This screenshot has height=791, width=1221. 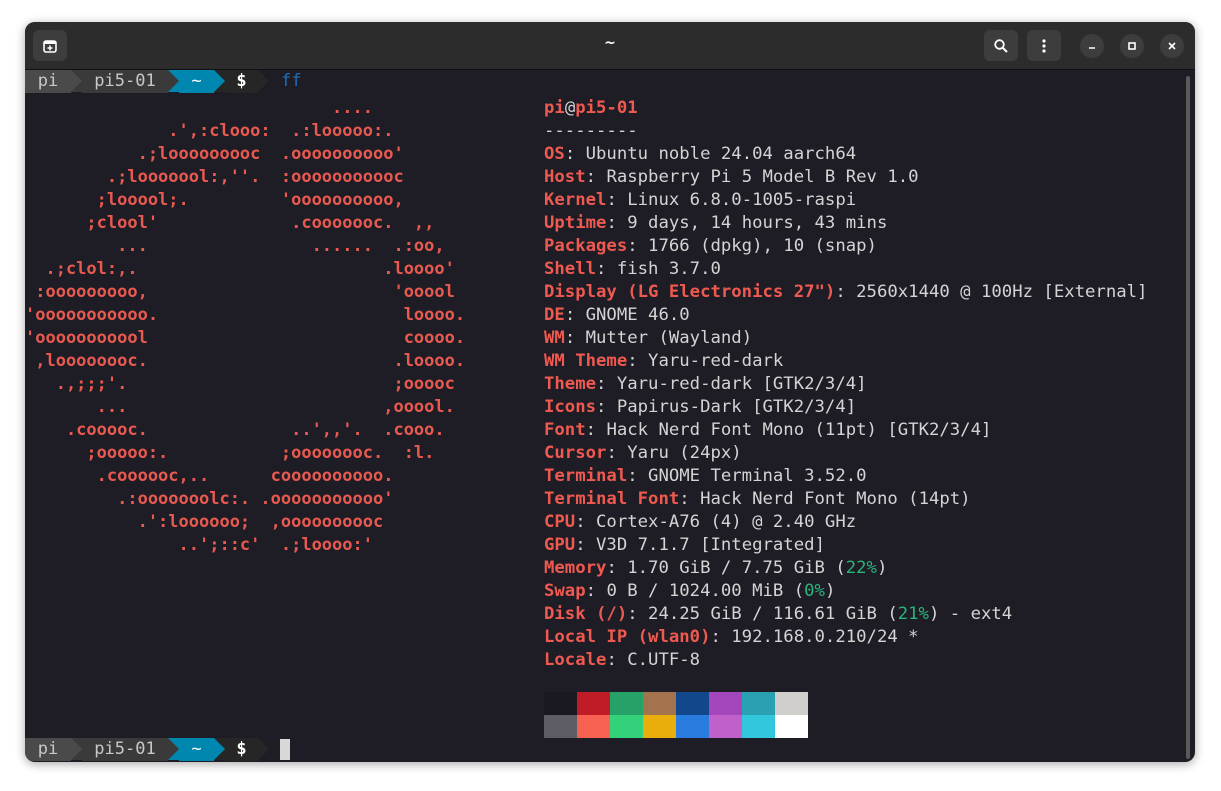 What do you see at coordinates (757, 223) in the screenshot?
I see `info-value: 9 days, 14 hours, 43 mins` at bounding box center [757, 223].